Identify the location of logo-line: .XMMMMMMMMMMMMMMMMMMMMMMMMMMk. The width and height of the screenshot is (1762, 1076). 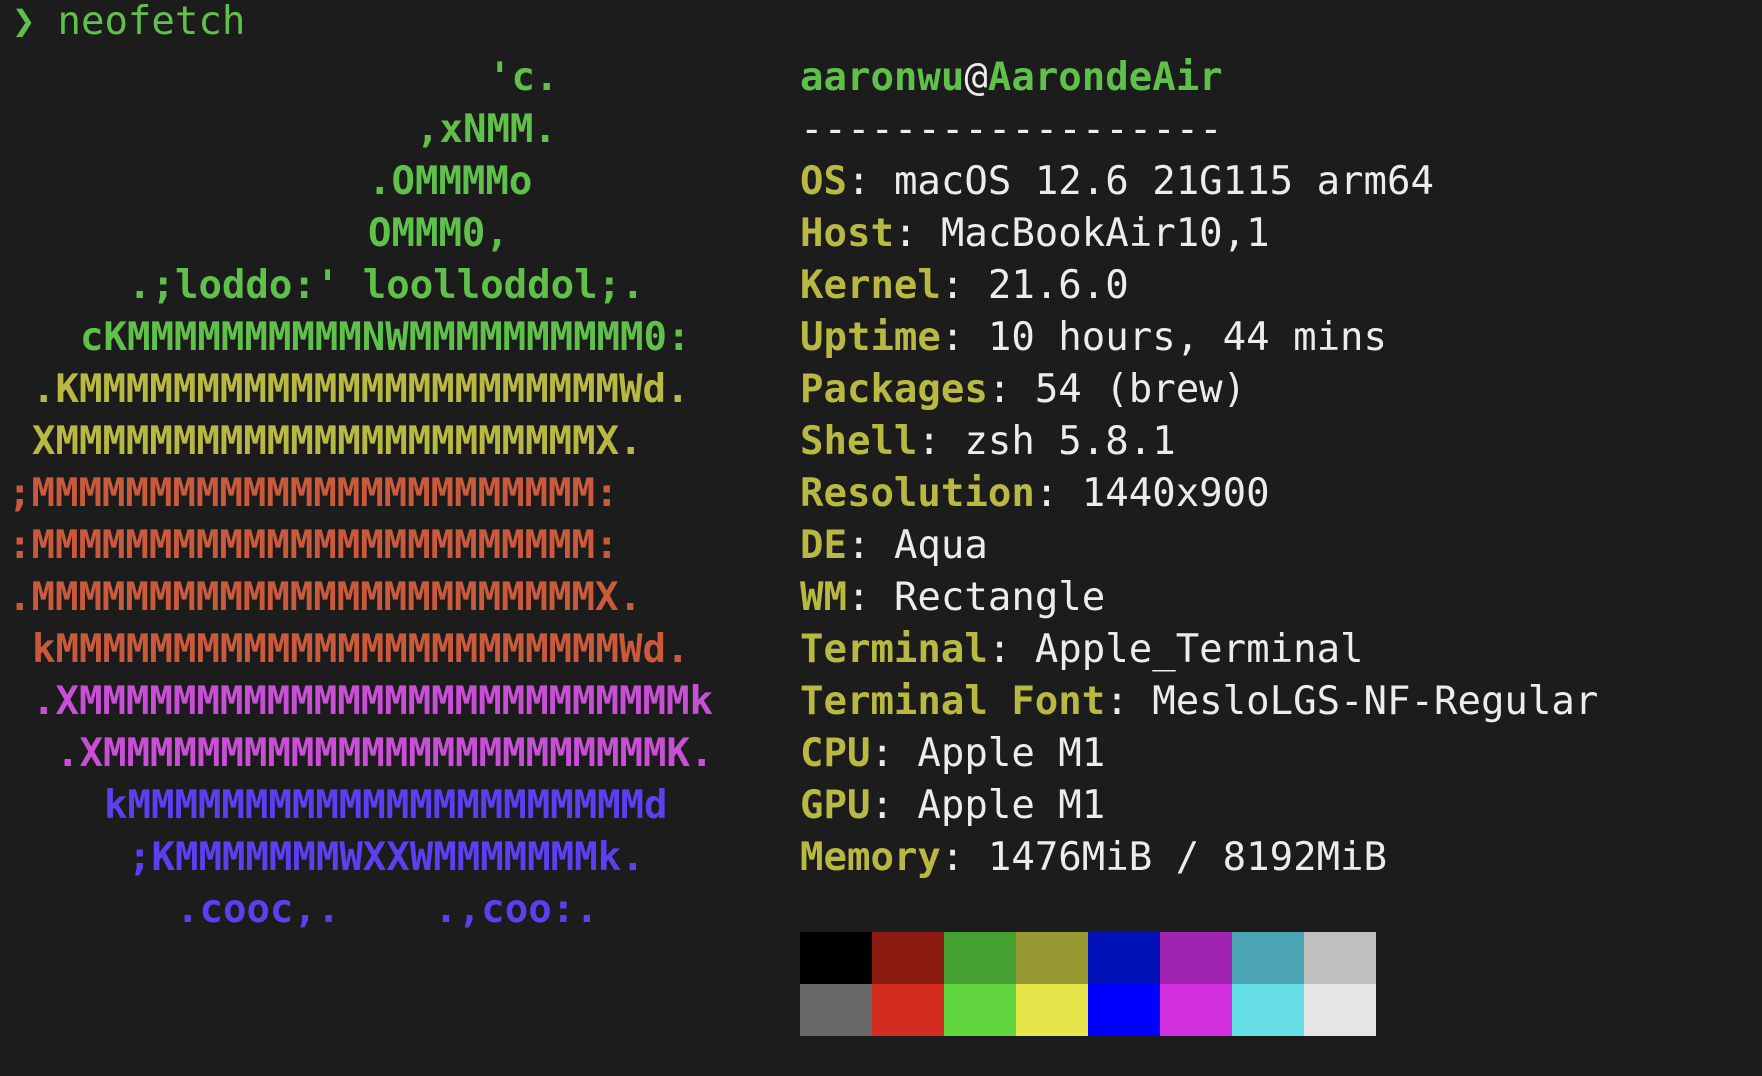
(372, 701).